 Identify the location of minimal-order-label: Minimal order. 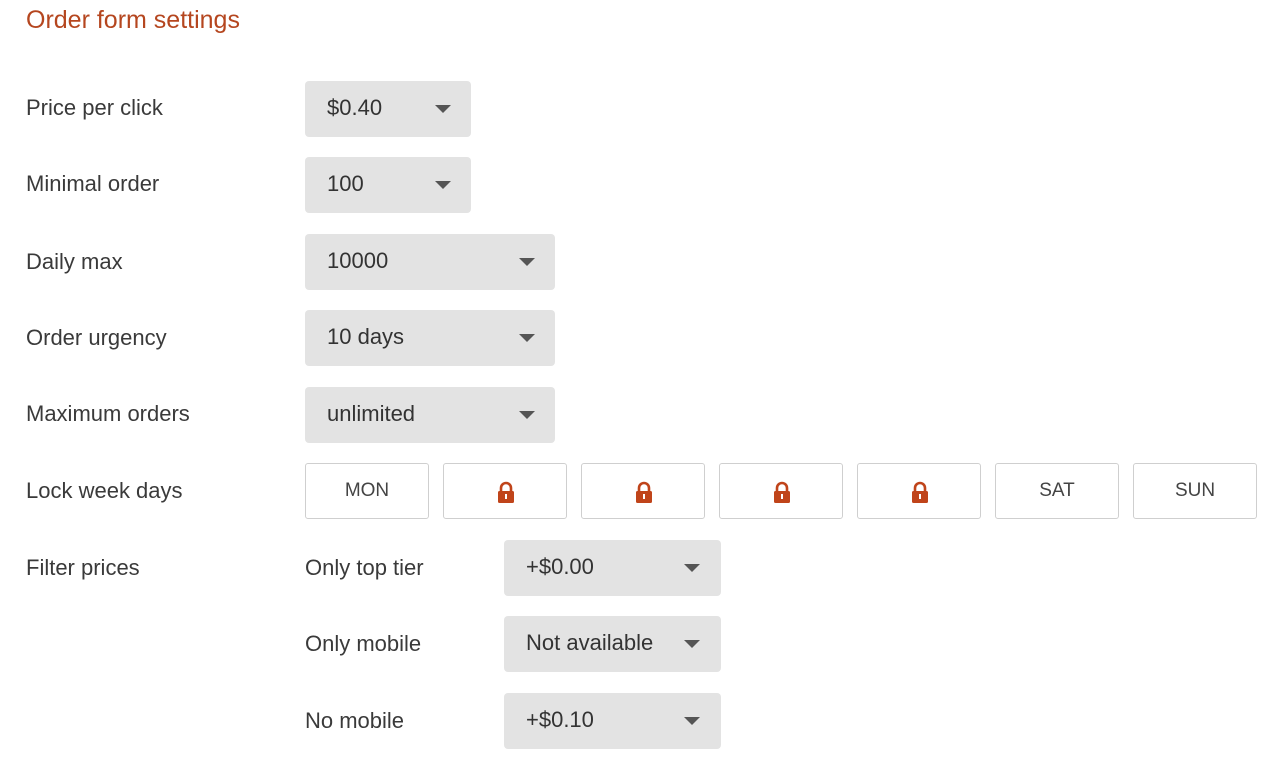
(93, 183).